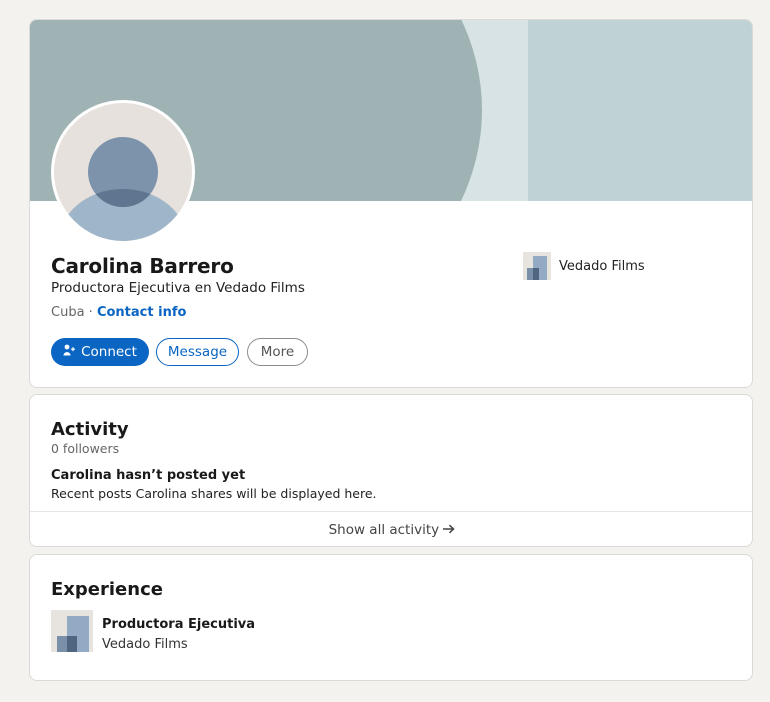 This screenshot has width=770, height=702. Describe the element at coordinates (90, 429) in the screenshot. I see `activity-title: Activity` at that location.